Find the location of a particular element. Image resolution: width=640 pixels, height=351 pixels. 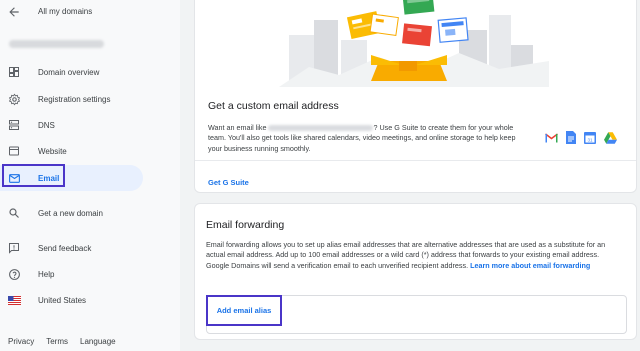

gsuite-card-title: Get a custom email address is located at coordinates (273, 106).